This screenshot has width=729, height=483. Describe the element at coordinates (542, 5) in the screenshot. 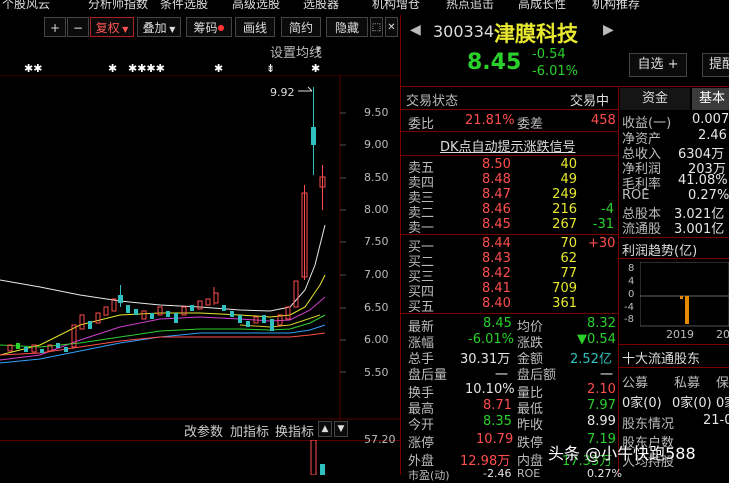

I see `menu-item-growth: 高成长性` at that location.